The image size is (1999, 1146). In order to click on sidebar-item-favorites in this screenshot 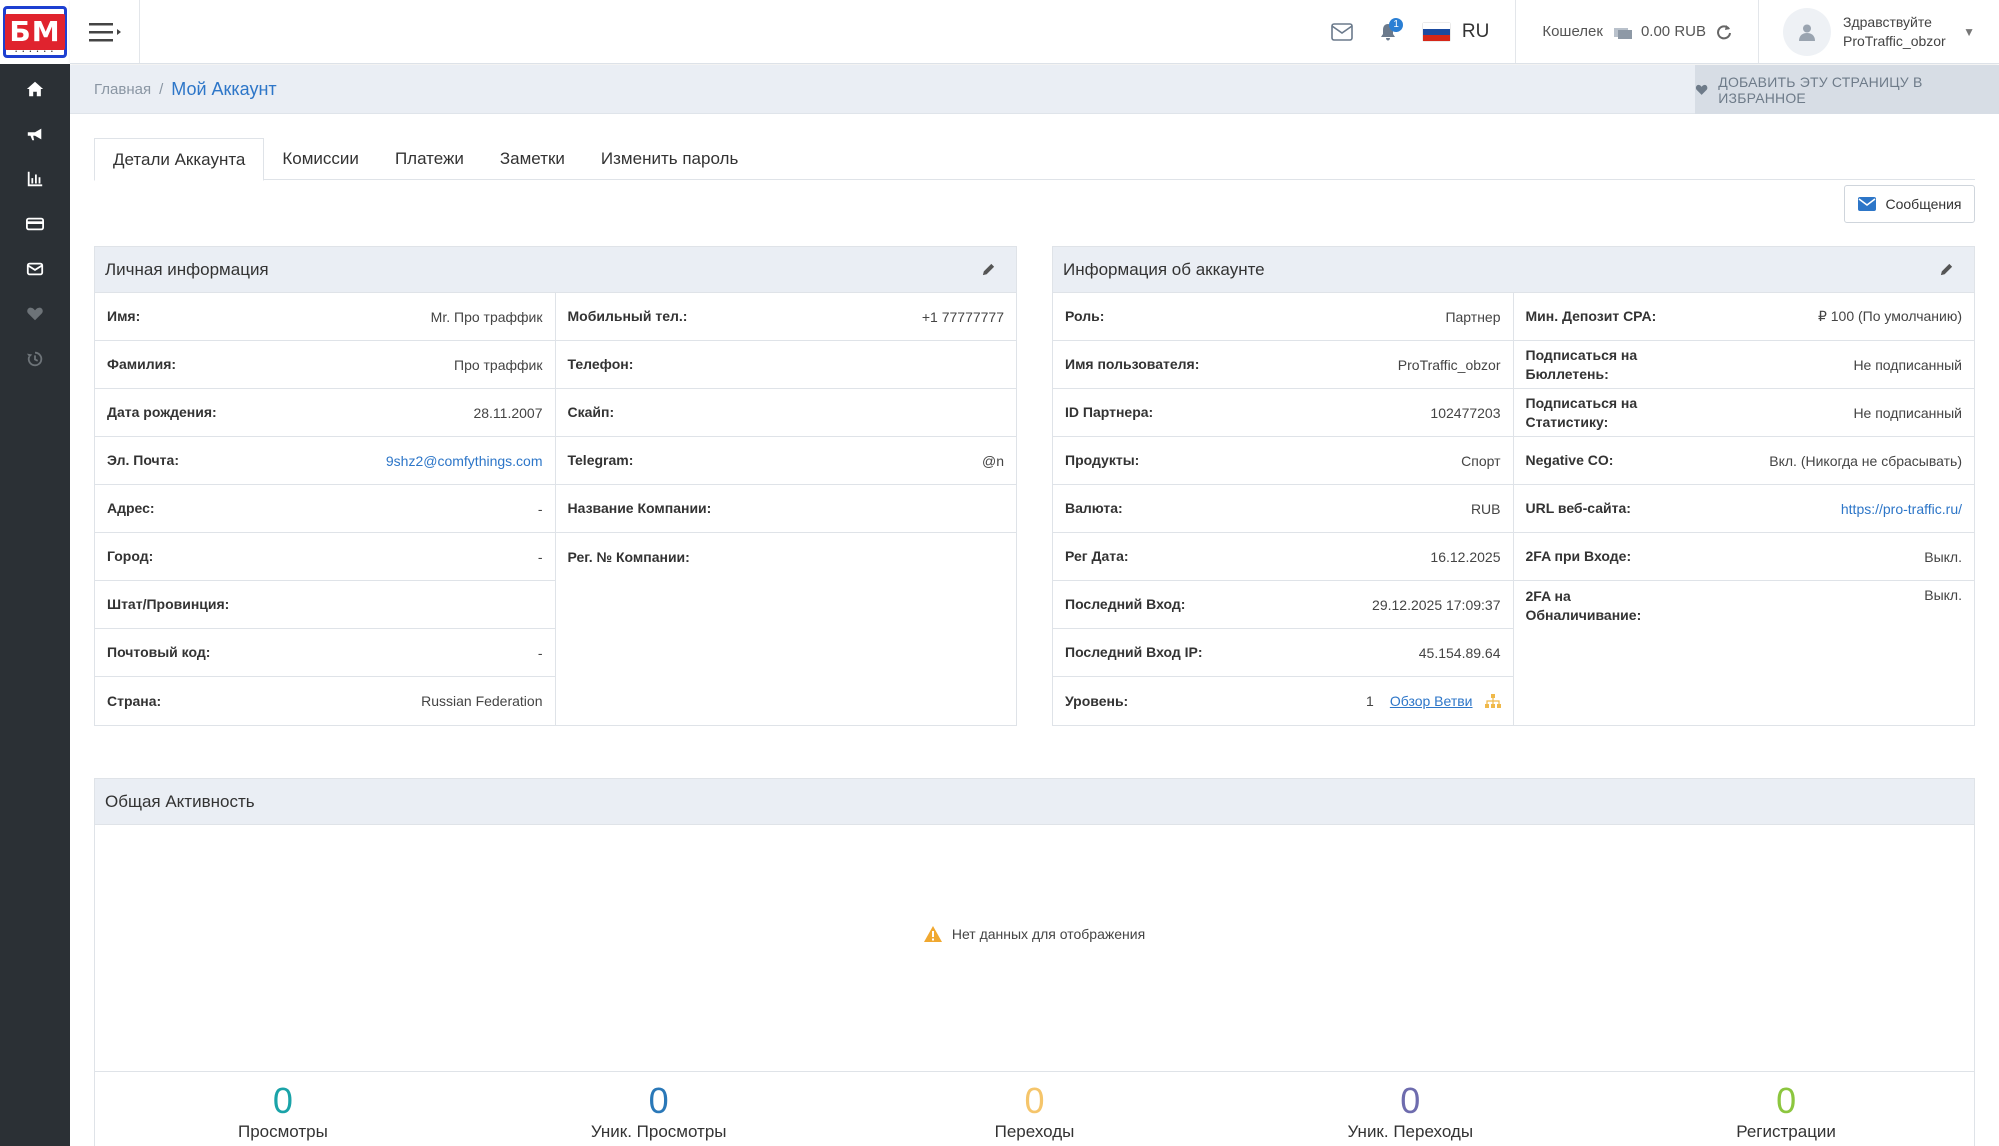, I will do `click(35, 313)`.